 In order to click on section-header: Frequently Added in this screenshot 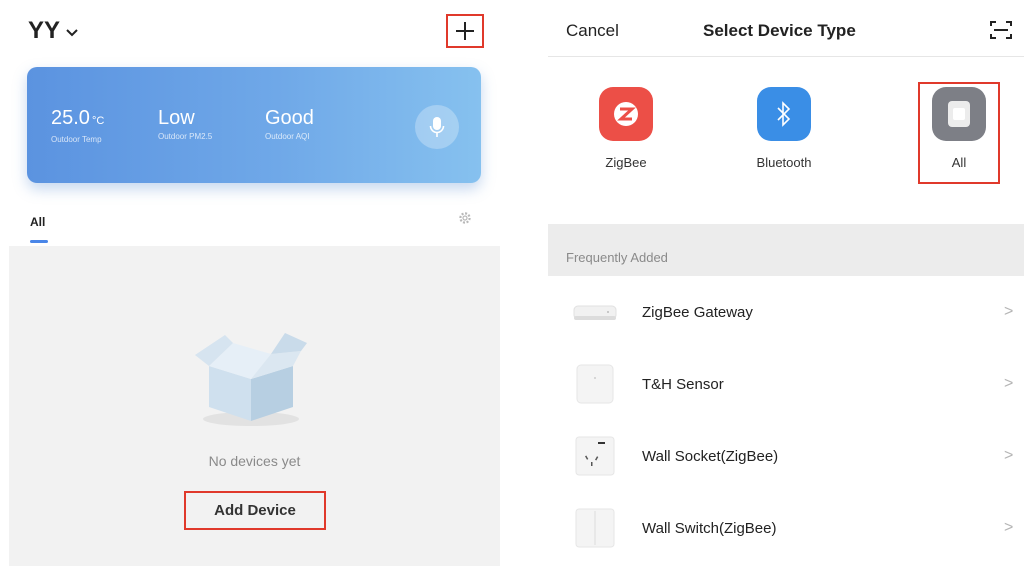, I will do `click(786, 250)`.